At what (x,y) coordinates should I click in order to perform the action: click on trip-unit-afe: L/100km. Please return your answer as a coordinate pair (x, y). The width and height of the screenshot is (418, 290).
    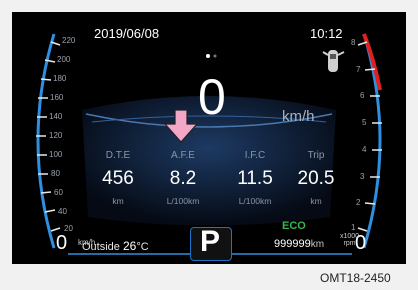
    Looking at the image, I should click on (183, 201).